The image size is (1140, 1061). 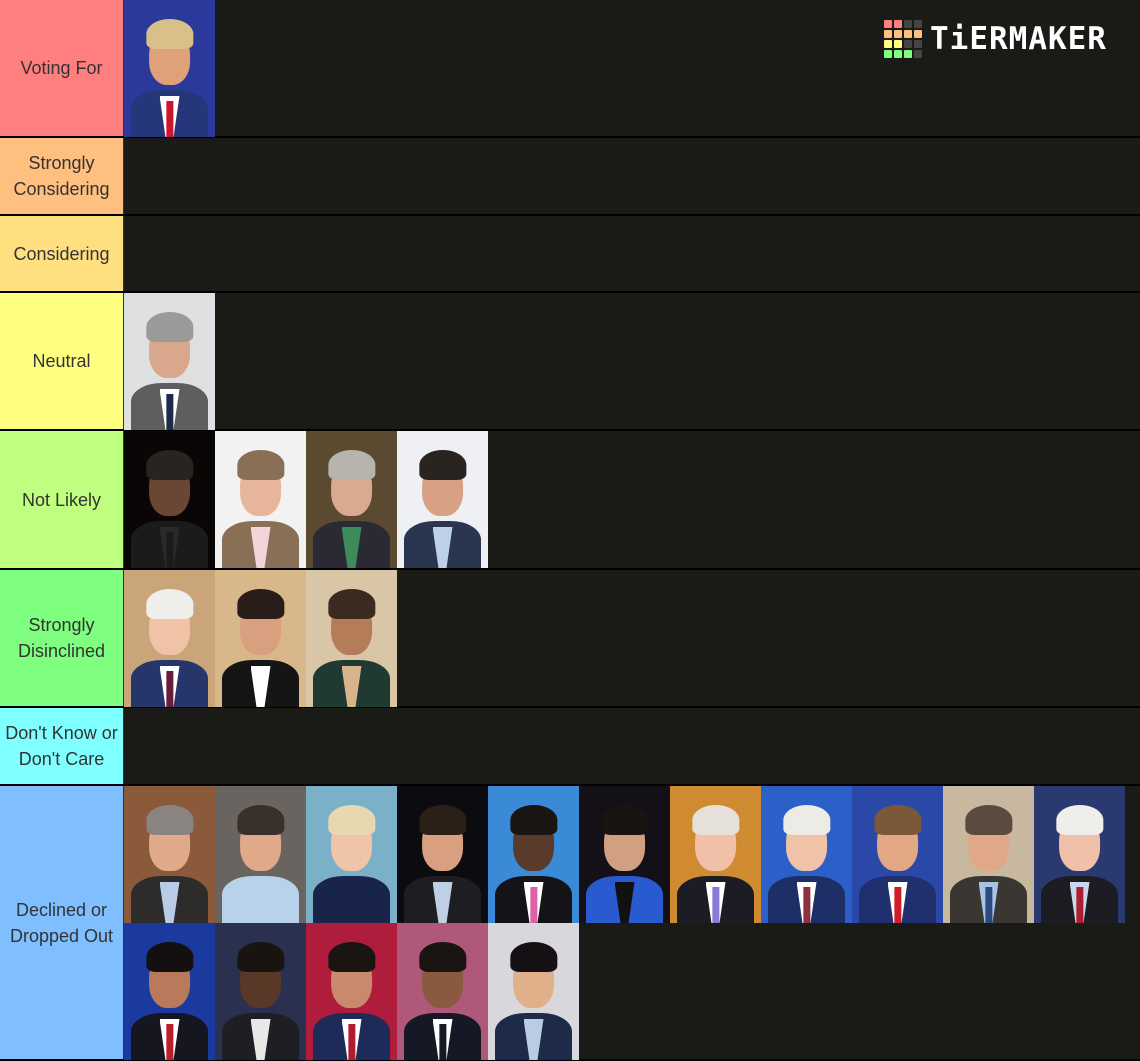 What do you see at coordinates (62, 68) in the screenshot?
I see `tier-label: Voting For` at bounding box center [62, 68].